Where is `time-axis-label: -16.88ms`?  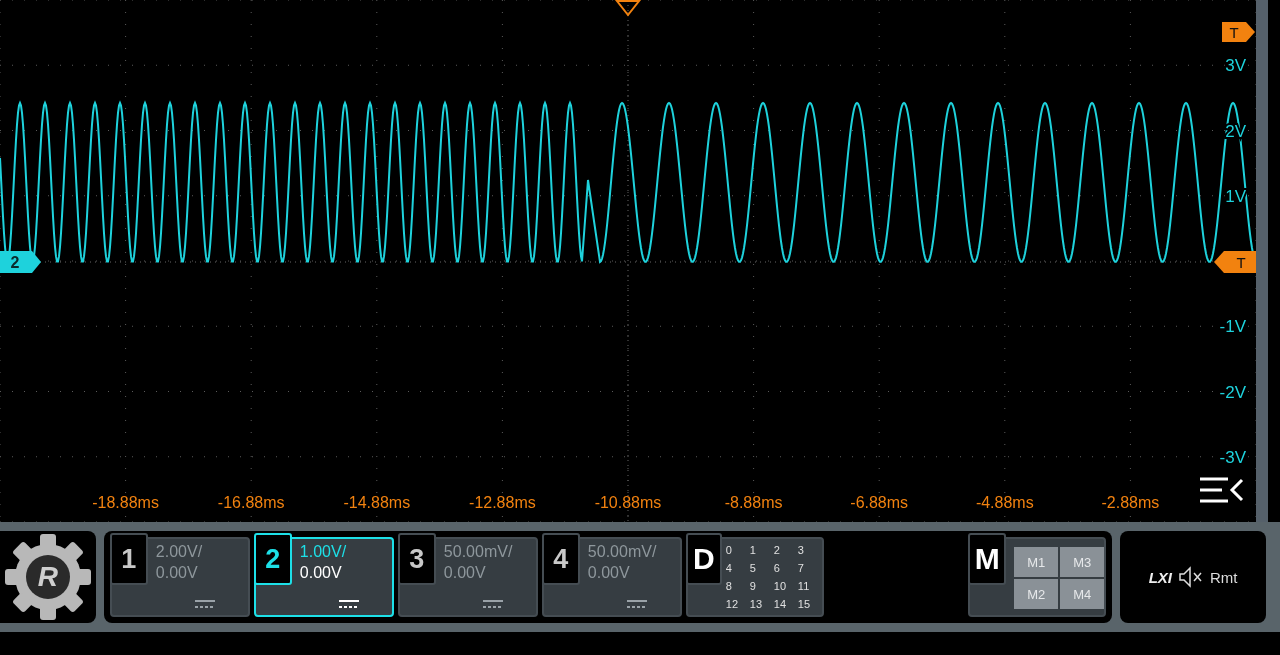
time-axis-label: -16.88ms is located at coordinates (251, 502).